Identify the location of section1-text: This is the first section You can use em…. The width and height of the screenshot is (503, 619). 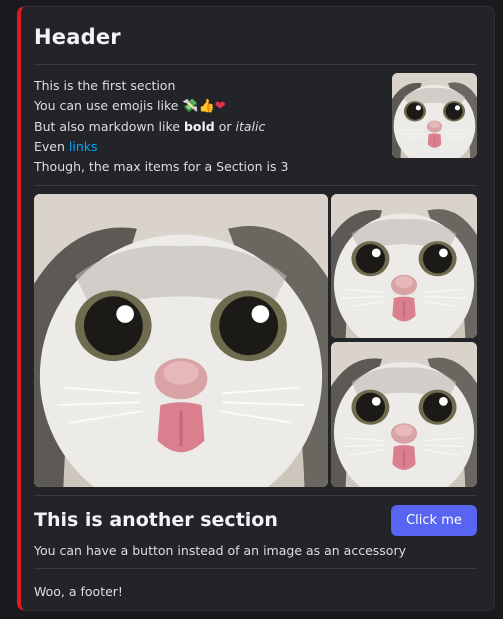
(161, 126).